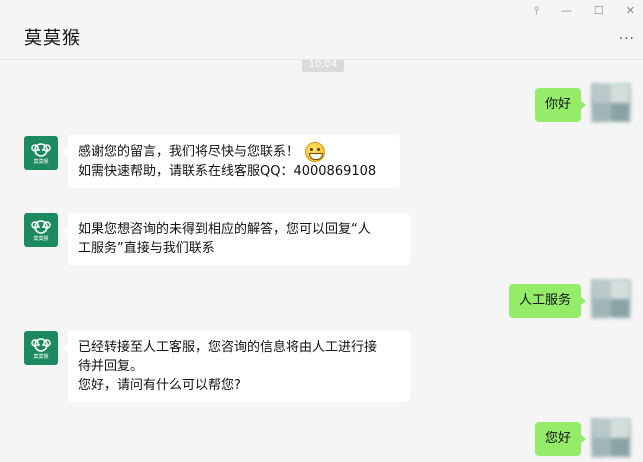  What do you see at coordinates (224, 229) in the screenshot?
I see `message-line: 如果您想咨询的未得到相应的解答，您可以回复“人` at bounding box center [224, 229].